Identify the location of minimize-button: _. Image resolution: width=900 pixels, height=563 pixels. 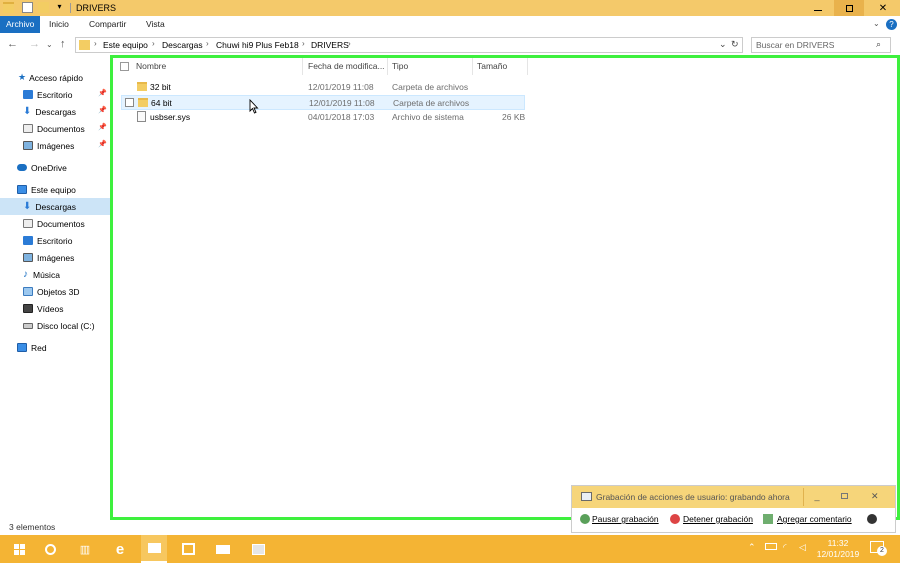
(817, 497).